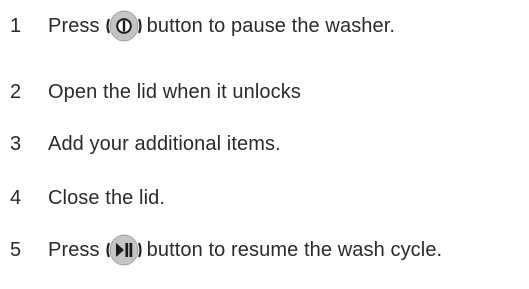 This screenshot has width=529, height=289. Describe the element at coordinates (174, 91) in the screenshot. I see `step-text: Open the lid when it unlocks` at that location.